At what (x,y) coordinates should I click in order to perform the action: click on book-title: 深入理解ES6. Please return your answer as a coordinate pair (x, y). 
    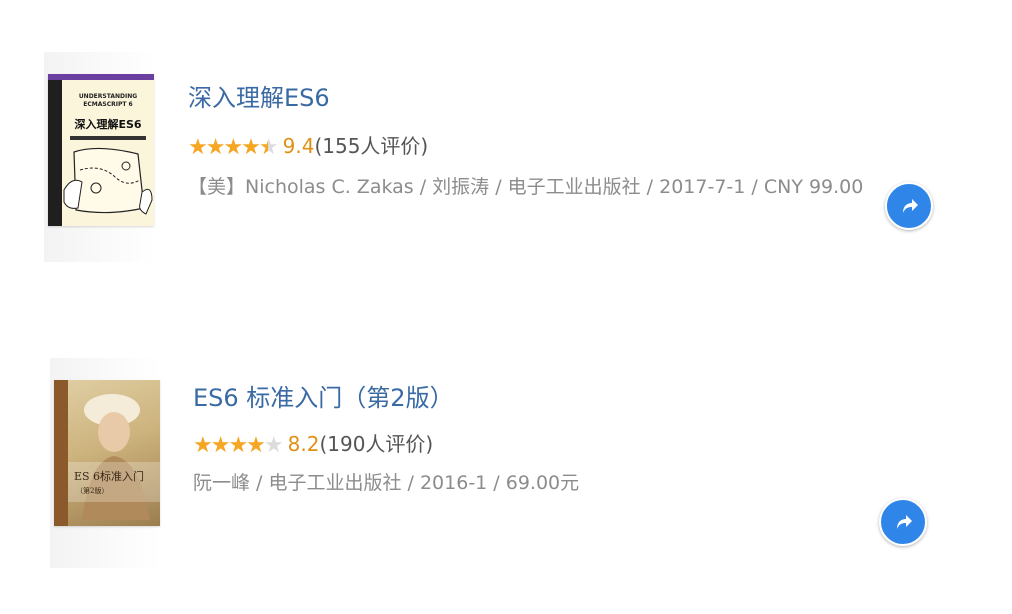
    Looking at the image, I should click on (259, 95).